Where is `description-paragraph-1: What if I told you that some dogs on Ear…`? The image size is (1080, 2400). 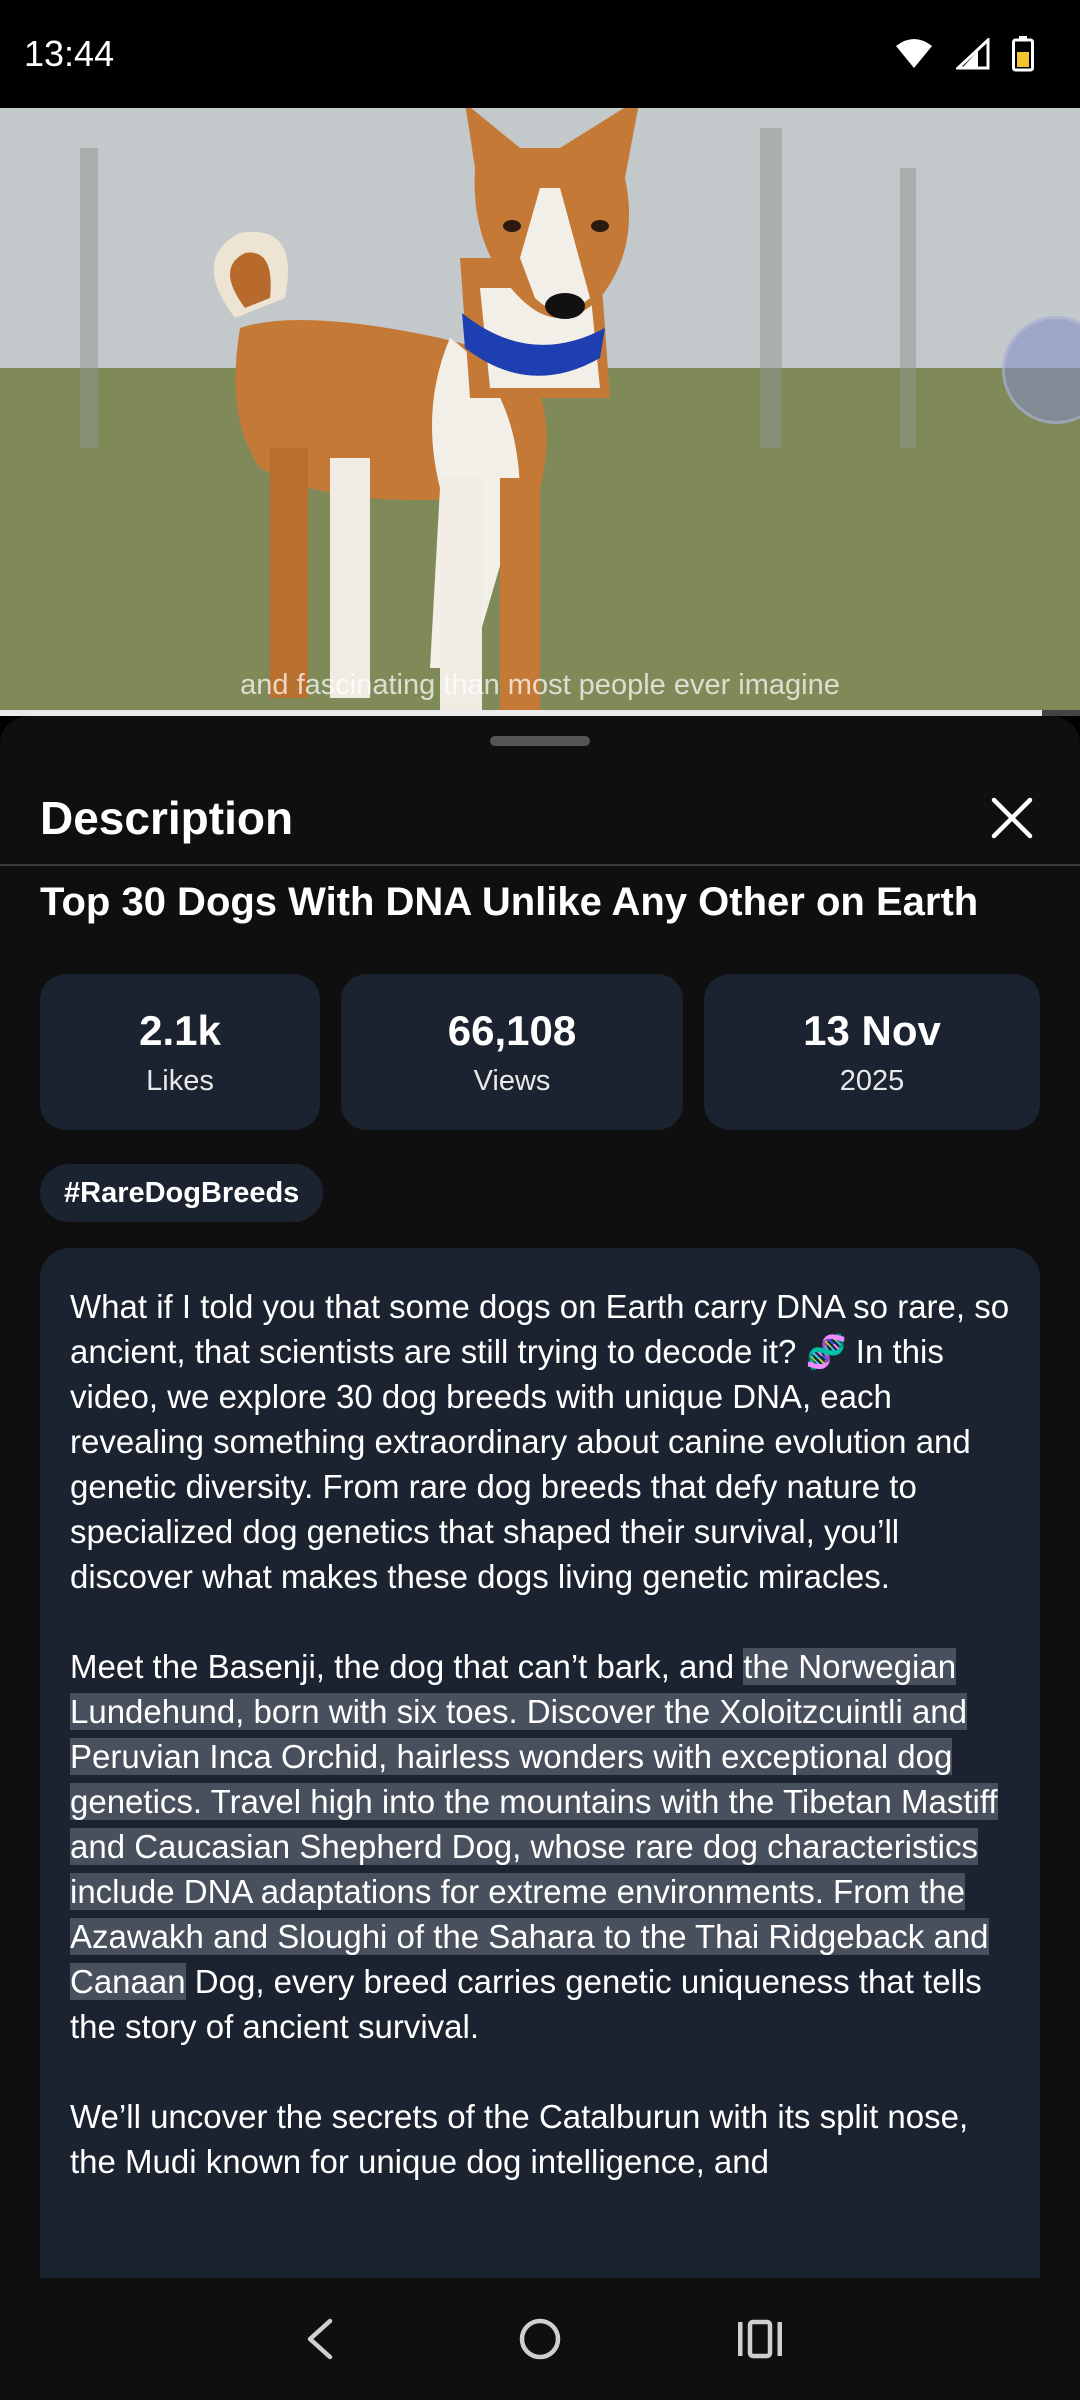
description-paragraph-1: What if I told you that some dogs on Ear… is located at coordinates (540, 1441).